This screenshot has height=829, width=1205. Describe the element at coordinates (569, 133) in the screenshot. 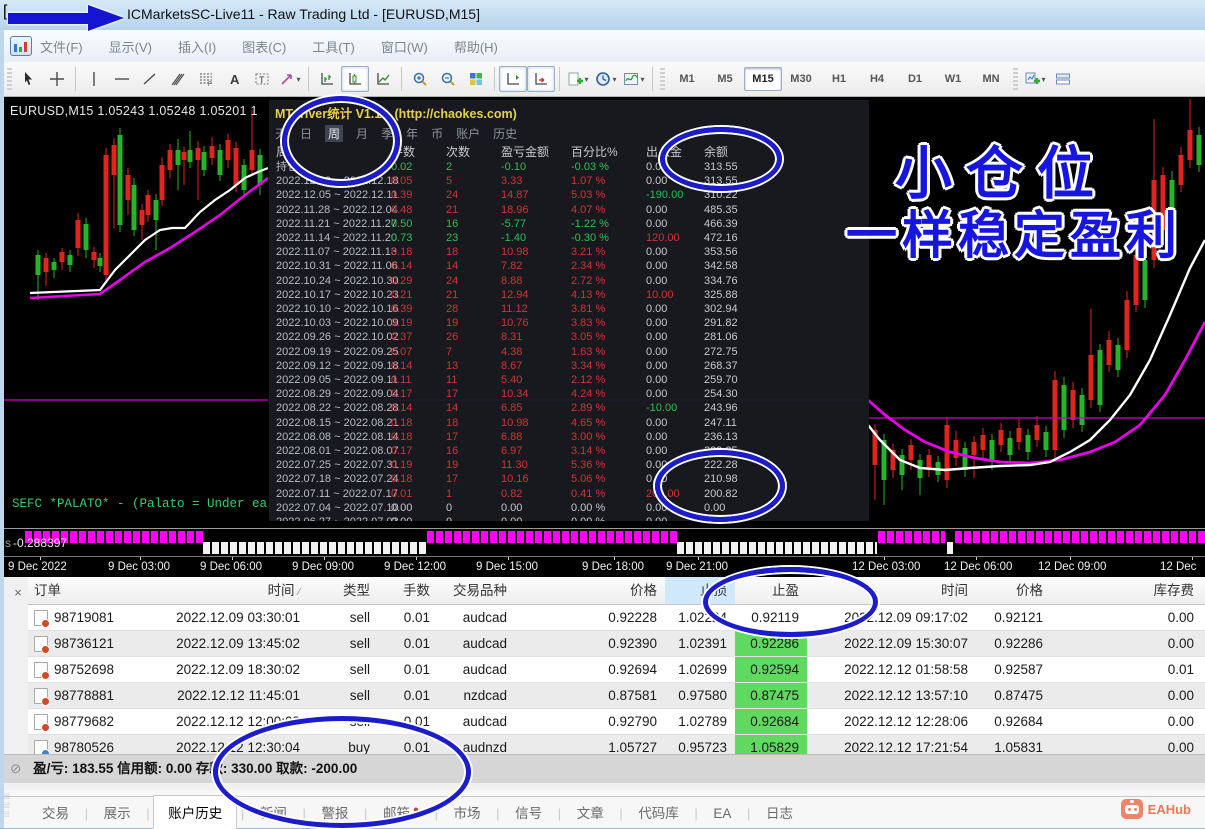

I see `statistics-tabs: 天日周月季年币账户 历史` at that location.